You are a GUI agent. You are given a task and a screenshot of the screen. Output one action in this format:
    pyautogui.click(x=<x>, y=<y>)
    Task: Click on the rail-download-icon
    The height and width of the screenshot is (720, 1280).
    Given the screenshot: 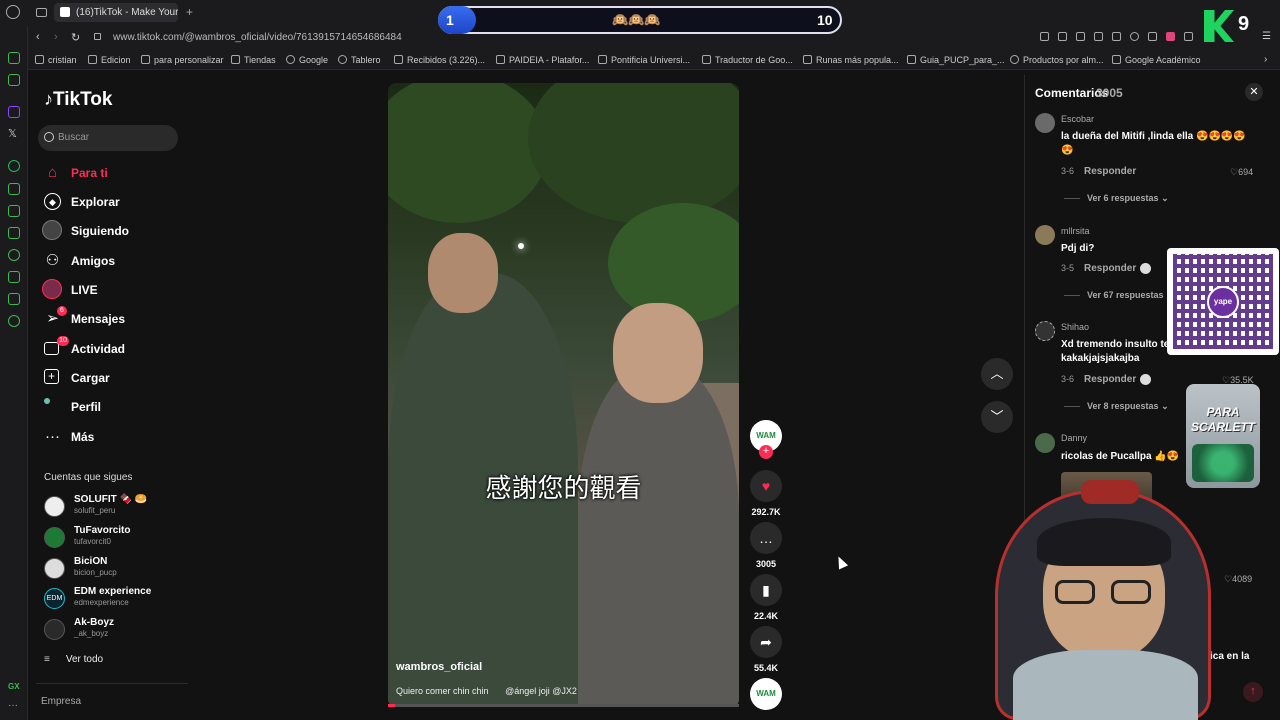 What is the action you would take?
    pyautogui.click(x=14, y=277)
    